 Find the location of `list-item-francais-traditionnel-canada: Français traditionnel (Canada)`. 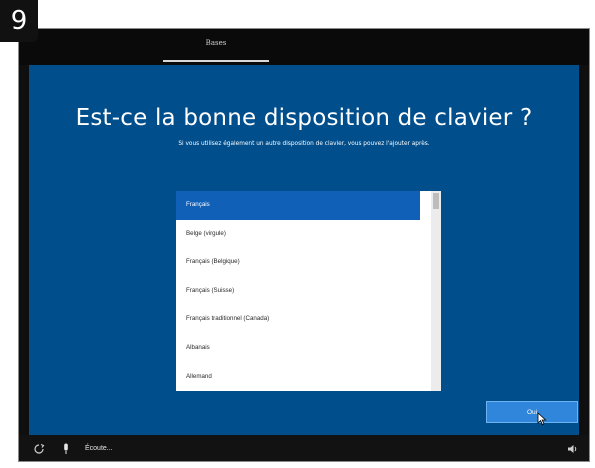

list-item-francais-traditionnel-canada: Français traditionnel (Canada) is located at coordinates (298, 319).